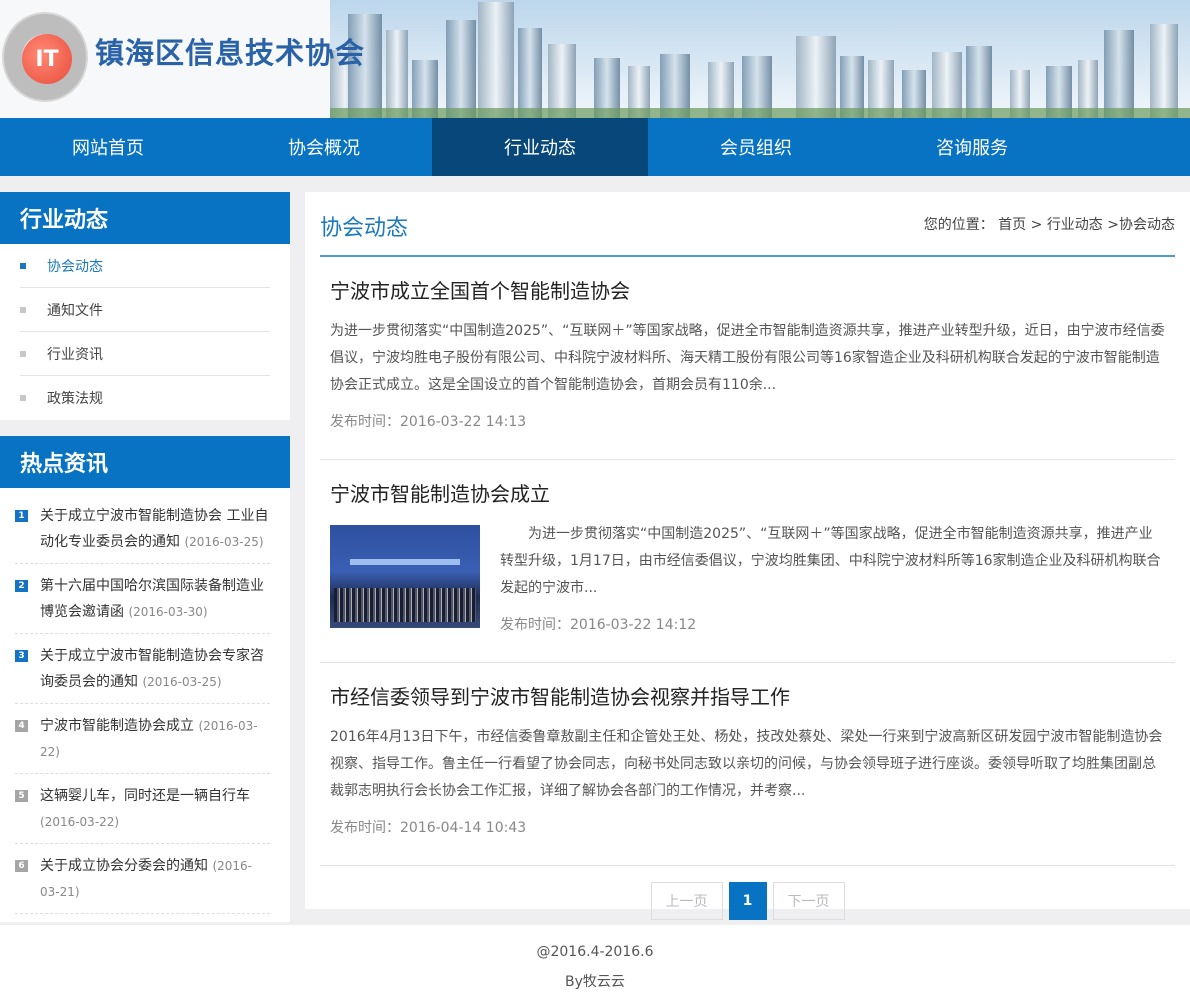 The width and height of the screenshot is (1190, 1006). Describe the element at coordinates (595, 952) in the screenshot. I see `footer-copyright: @2016.4-2016.6` at that location.